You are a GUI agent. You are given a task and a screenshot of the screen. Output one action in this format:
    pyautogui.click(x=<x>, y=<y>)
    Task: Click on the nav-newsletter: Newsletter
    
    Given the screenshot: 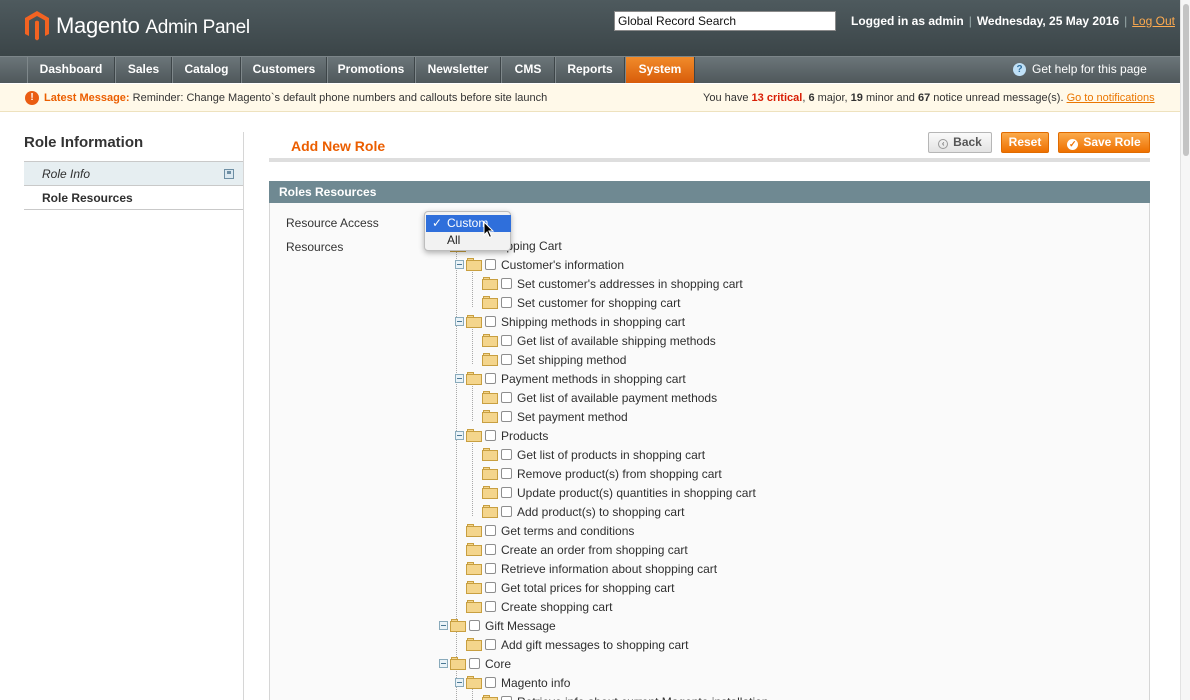 What is the action you would take?
    pyautogui.click(x=458, y=70)
    